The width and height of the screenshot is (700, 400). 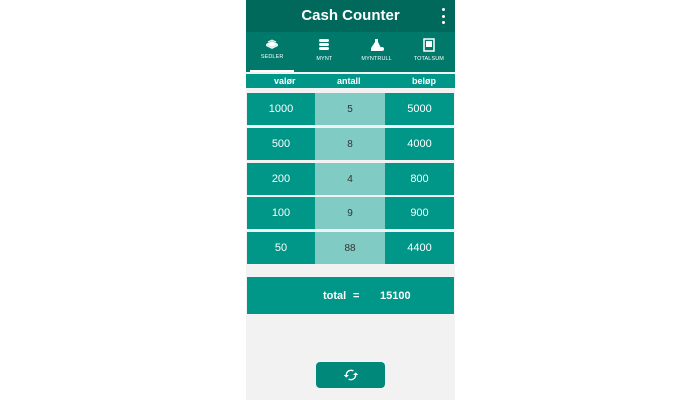 I want to click on count-input: 5, so click(x=350, y=109).